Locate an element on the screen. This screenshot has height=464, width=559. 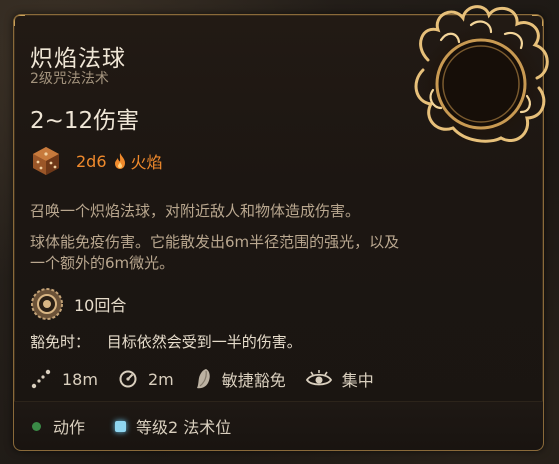
range-text: 18m is located at coordinates (80, 379).